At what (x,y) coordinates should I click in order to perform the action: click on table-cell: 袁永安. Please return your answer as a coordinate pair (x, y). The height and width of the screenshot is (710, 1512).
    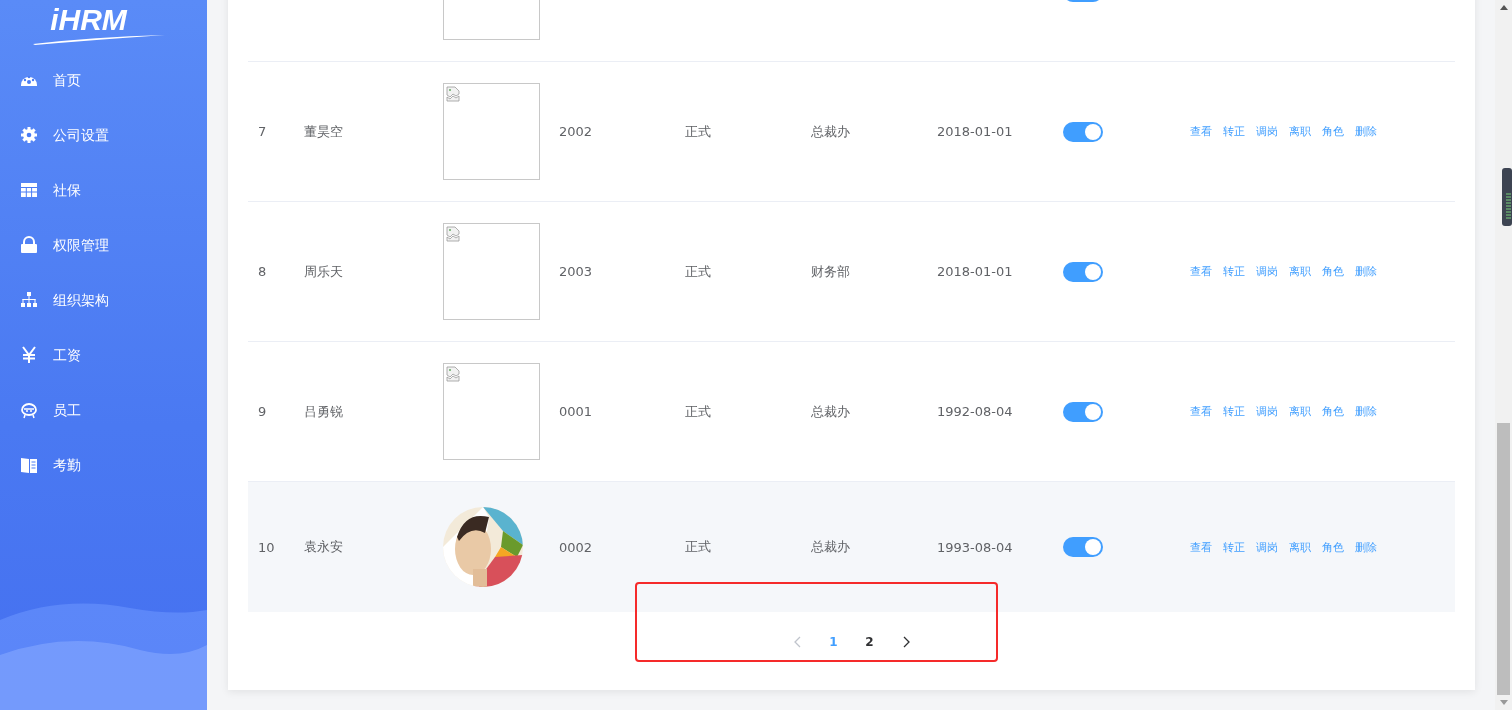
    Looking at the image, I should click on (323, 547).